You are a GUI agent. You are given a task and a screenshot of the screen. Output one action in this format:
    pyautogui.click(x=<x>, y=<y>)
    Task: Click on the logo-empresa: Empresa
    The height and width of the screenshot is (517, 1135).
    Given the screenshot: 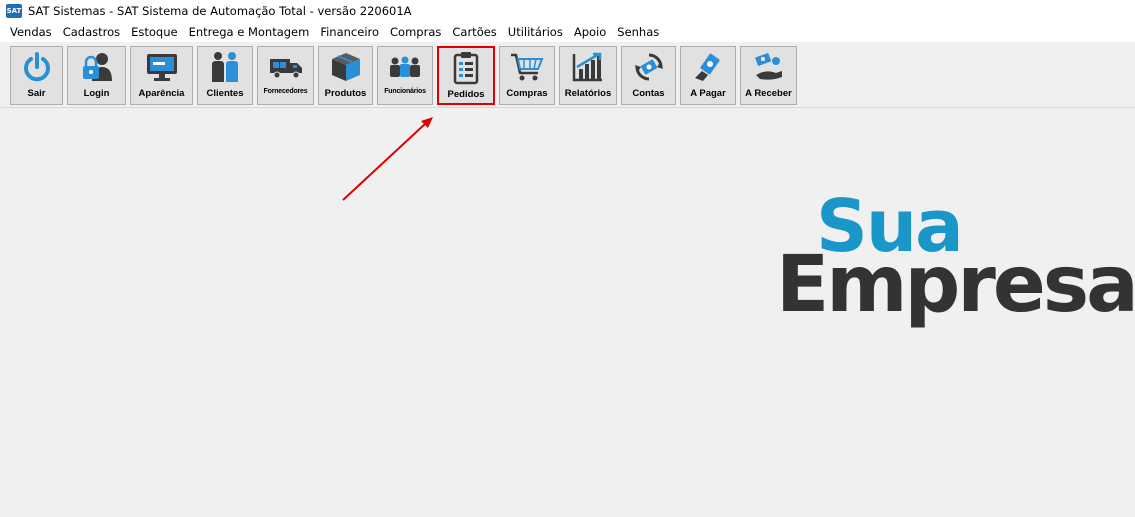 What is the action you would take?
    pyautogui.click(x=955, y=285)
    